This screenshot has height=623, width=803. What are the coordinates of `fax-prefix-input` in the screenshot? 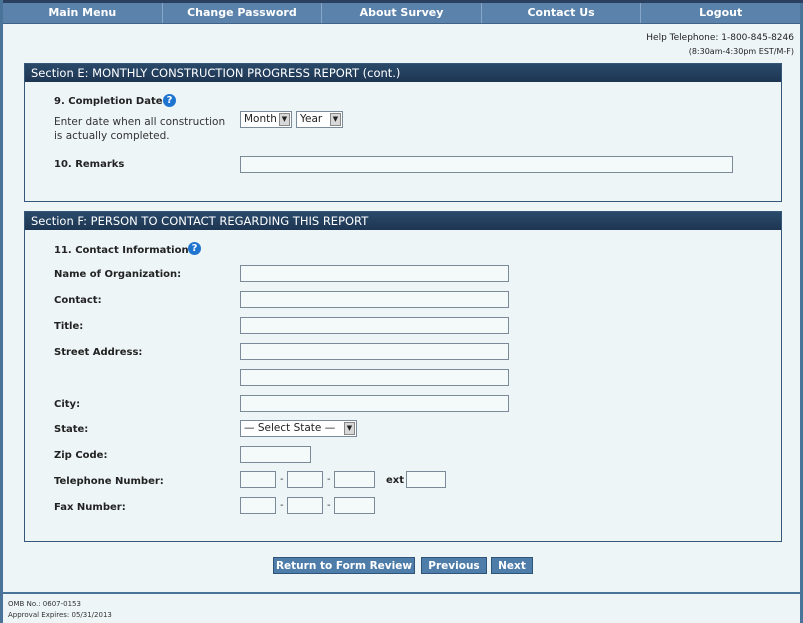 It's located at (305, 505).